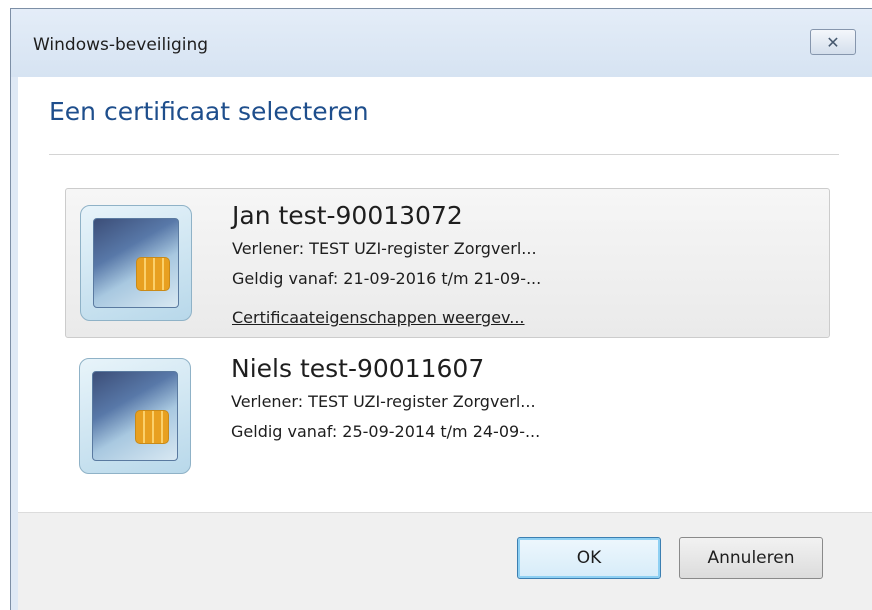 The width and height of the screenshot is (872, 610). Describe the element at coordinates (347, 215) in the screenshot. I see `certificate-name: Jan test-90013072` at that location.